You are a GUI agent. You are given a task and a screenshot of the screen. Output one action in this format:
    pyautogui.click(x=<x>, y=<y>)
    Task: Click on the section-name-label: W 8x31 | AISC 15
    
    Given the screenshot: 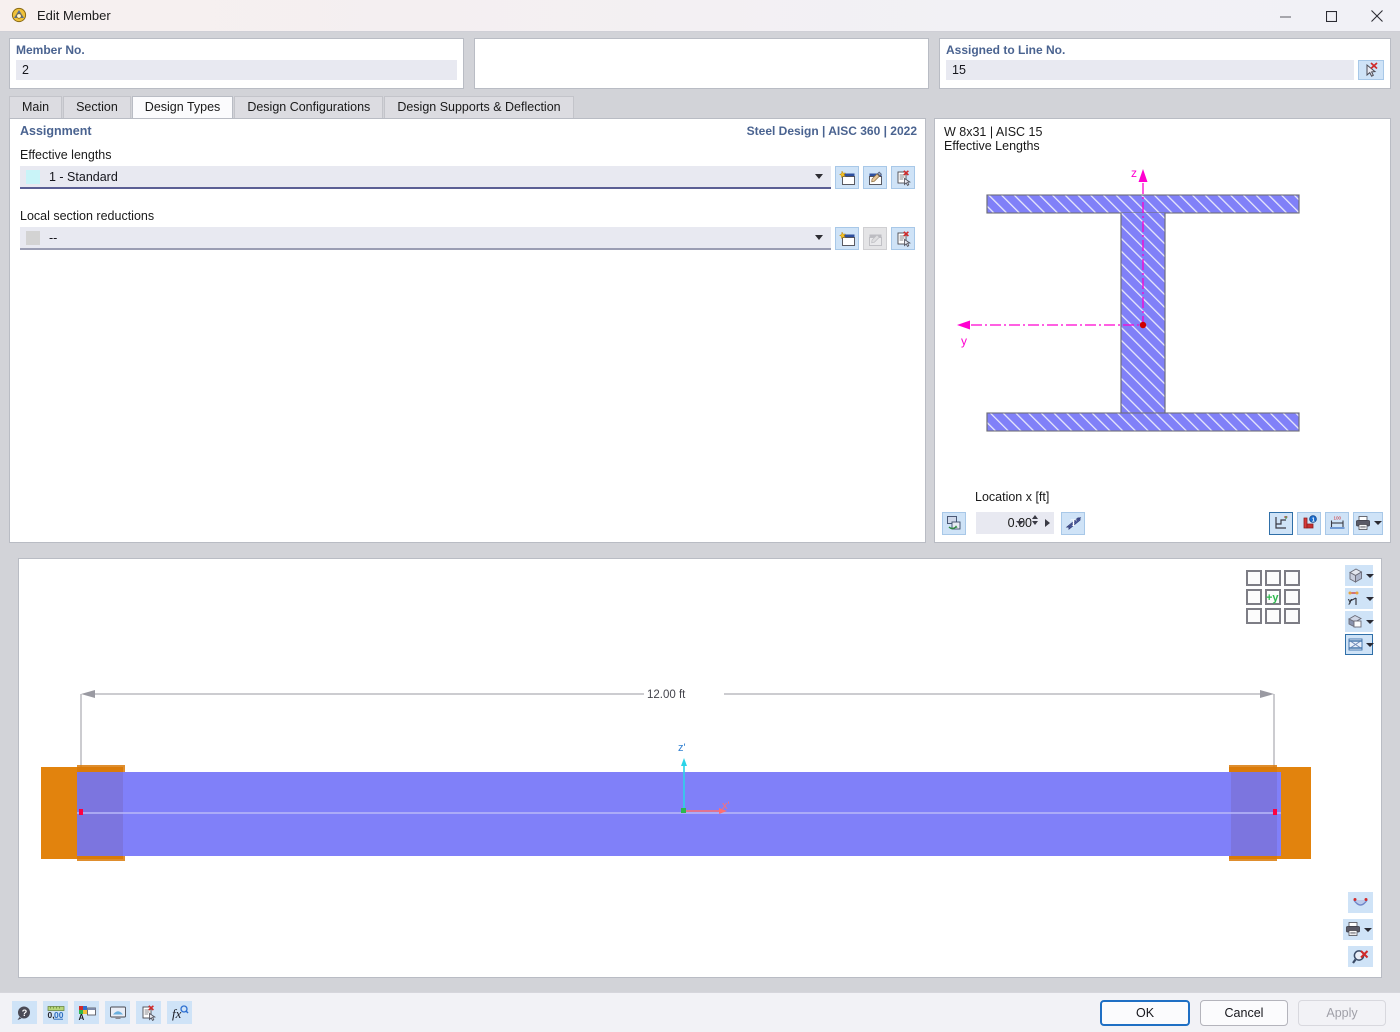 What is the action you would take?
    pyautogui.click(x=993, y=132)
    